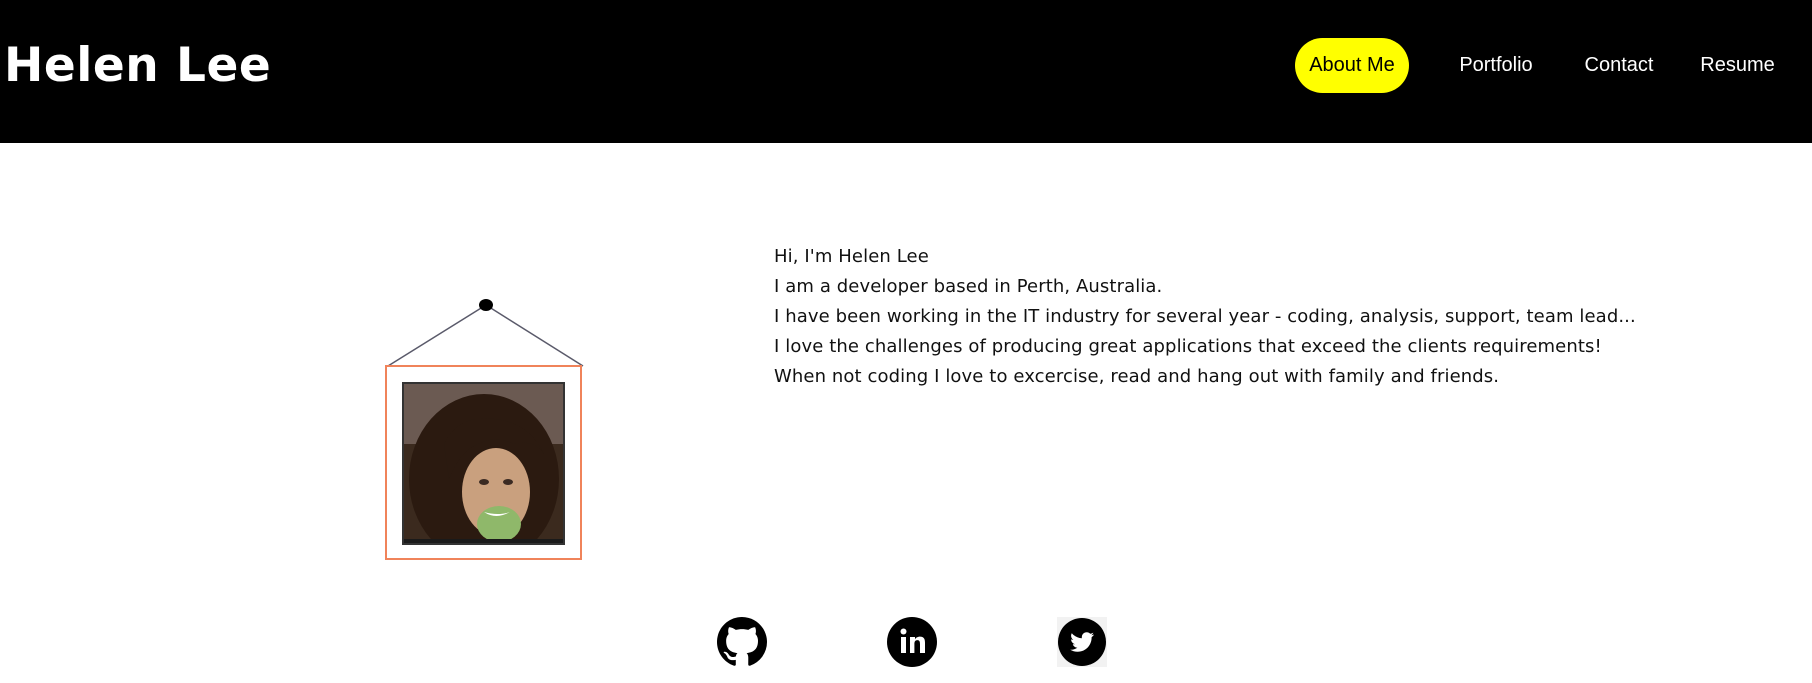 Image resolution: width=1812 pixels, height=683 pixels. Describe the element at coordinates (742, 642) in the screenshot. I see `github-icon` at that location.